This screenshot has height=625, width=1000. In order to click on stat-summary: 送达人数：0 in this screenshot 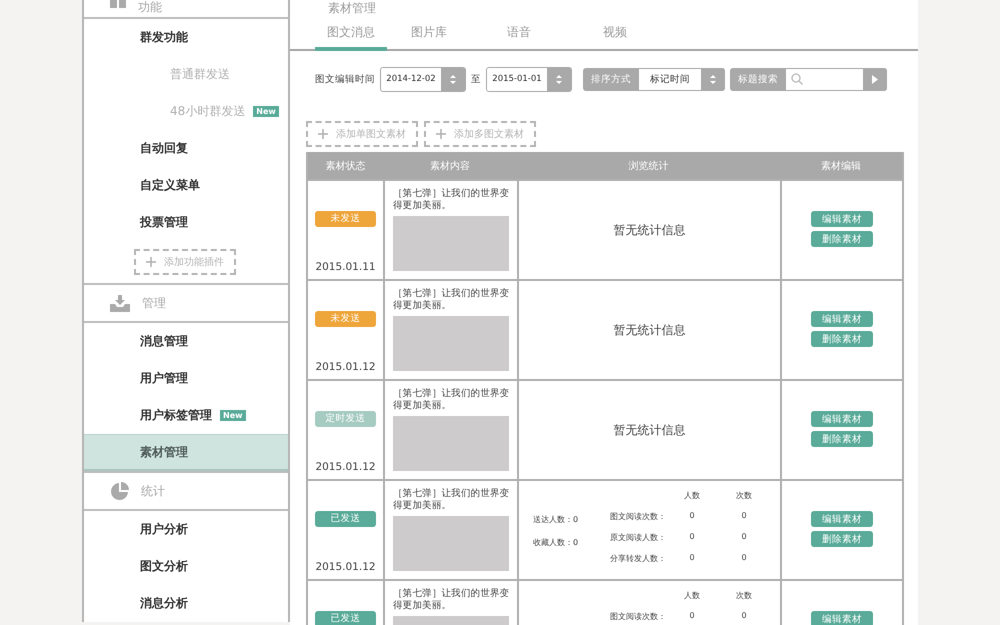, I will do `click(556, 519)`.